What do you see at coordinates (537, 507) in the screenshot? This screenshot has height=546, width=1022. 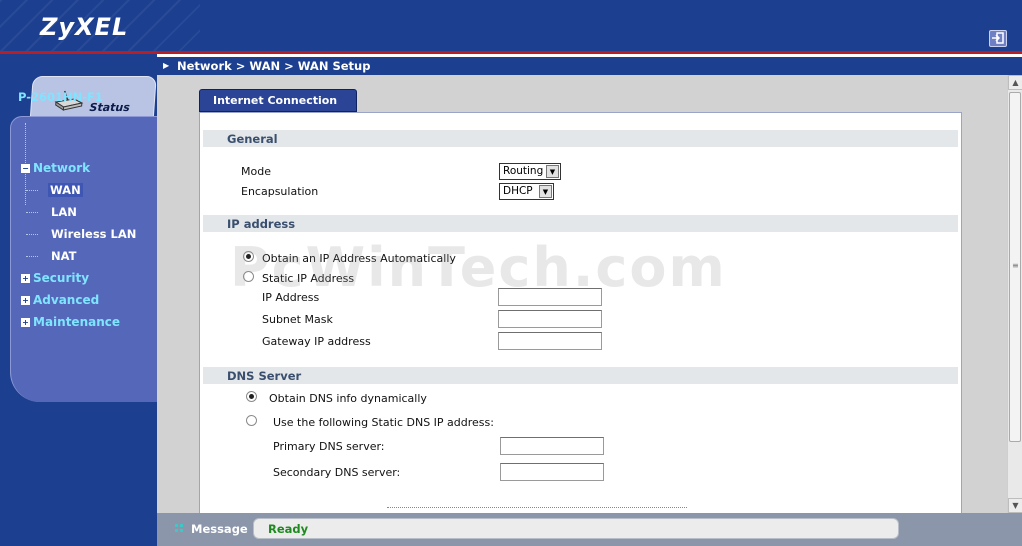 I see `divider` at bounding box center [537, 507].